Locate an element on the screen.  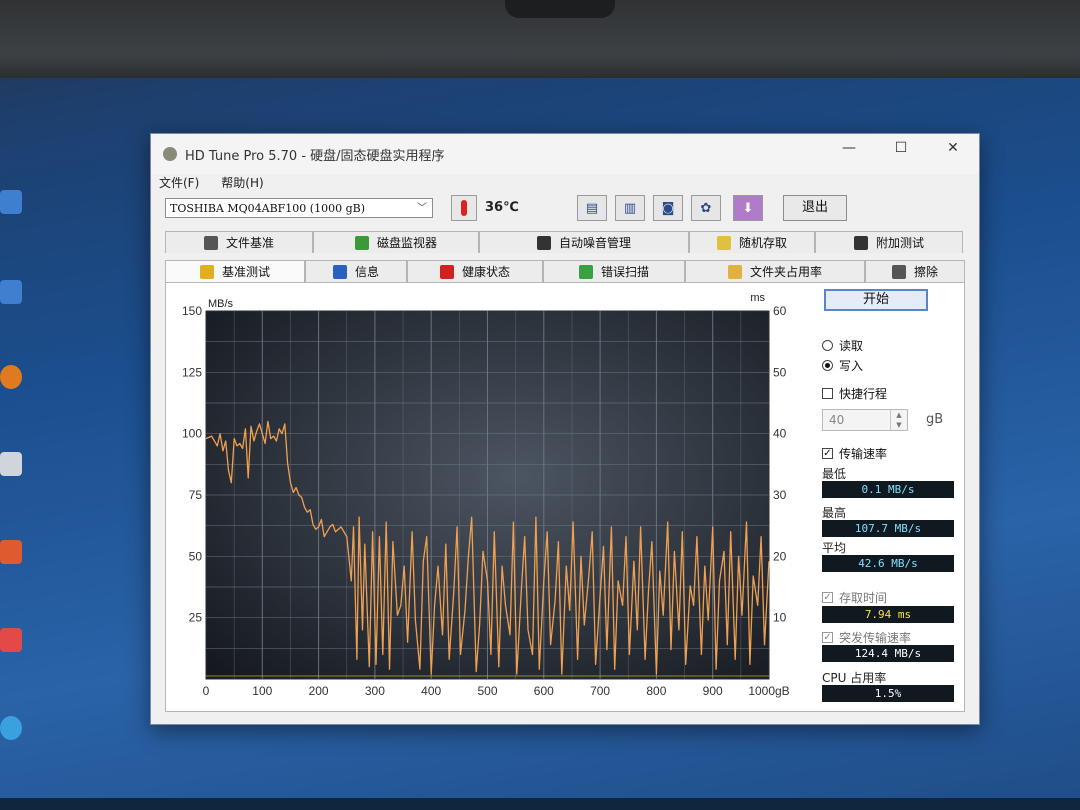
tab-top-0: 文件基准 is located at coordinates (239, 242).